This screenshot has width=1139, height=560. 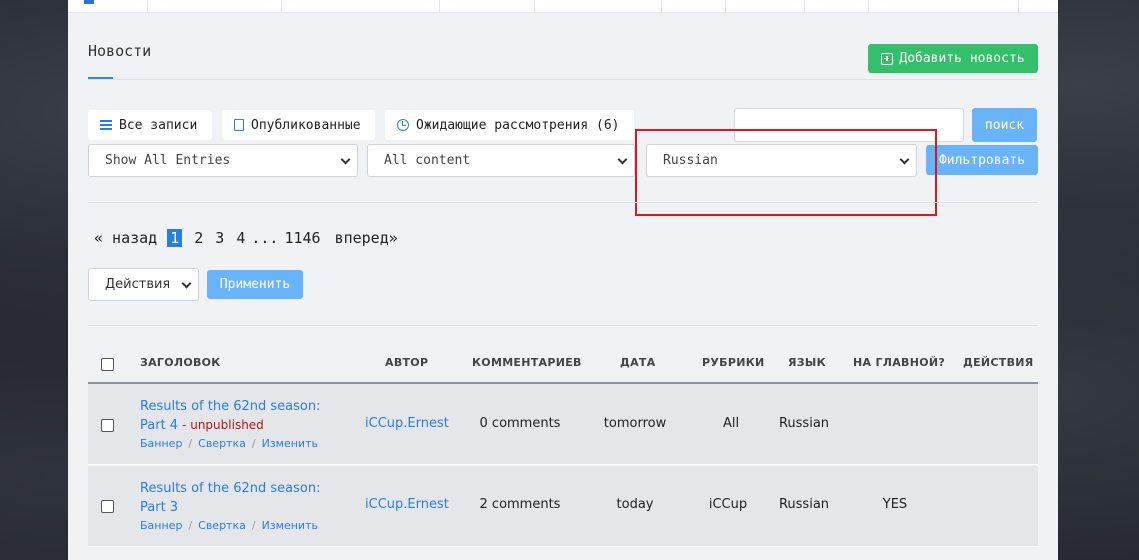 What do you see at coordinates (158, 125) in the screenshot?
I see `tab-label: Все записи` at bounding box center [158, 125].